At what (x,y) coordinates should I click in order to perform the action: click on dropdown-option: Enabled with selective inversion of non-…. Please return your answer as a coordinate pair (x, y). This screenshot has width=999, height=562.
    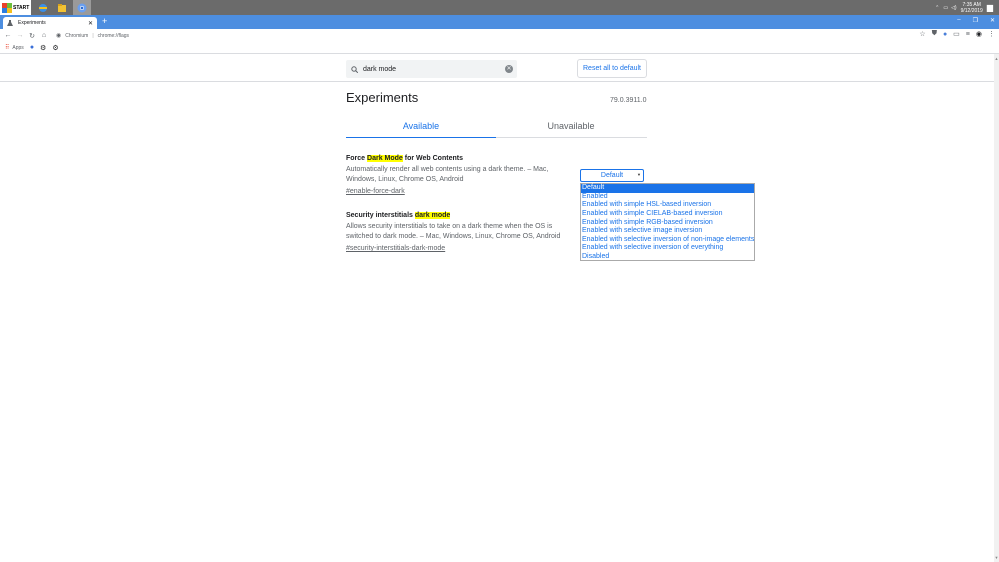
    Looking at the image, I should click on (667, 240).